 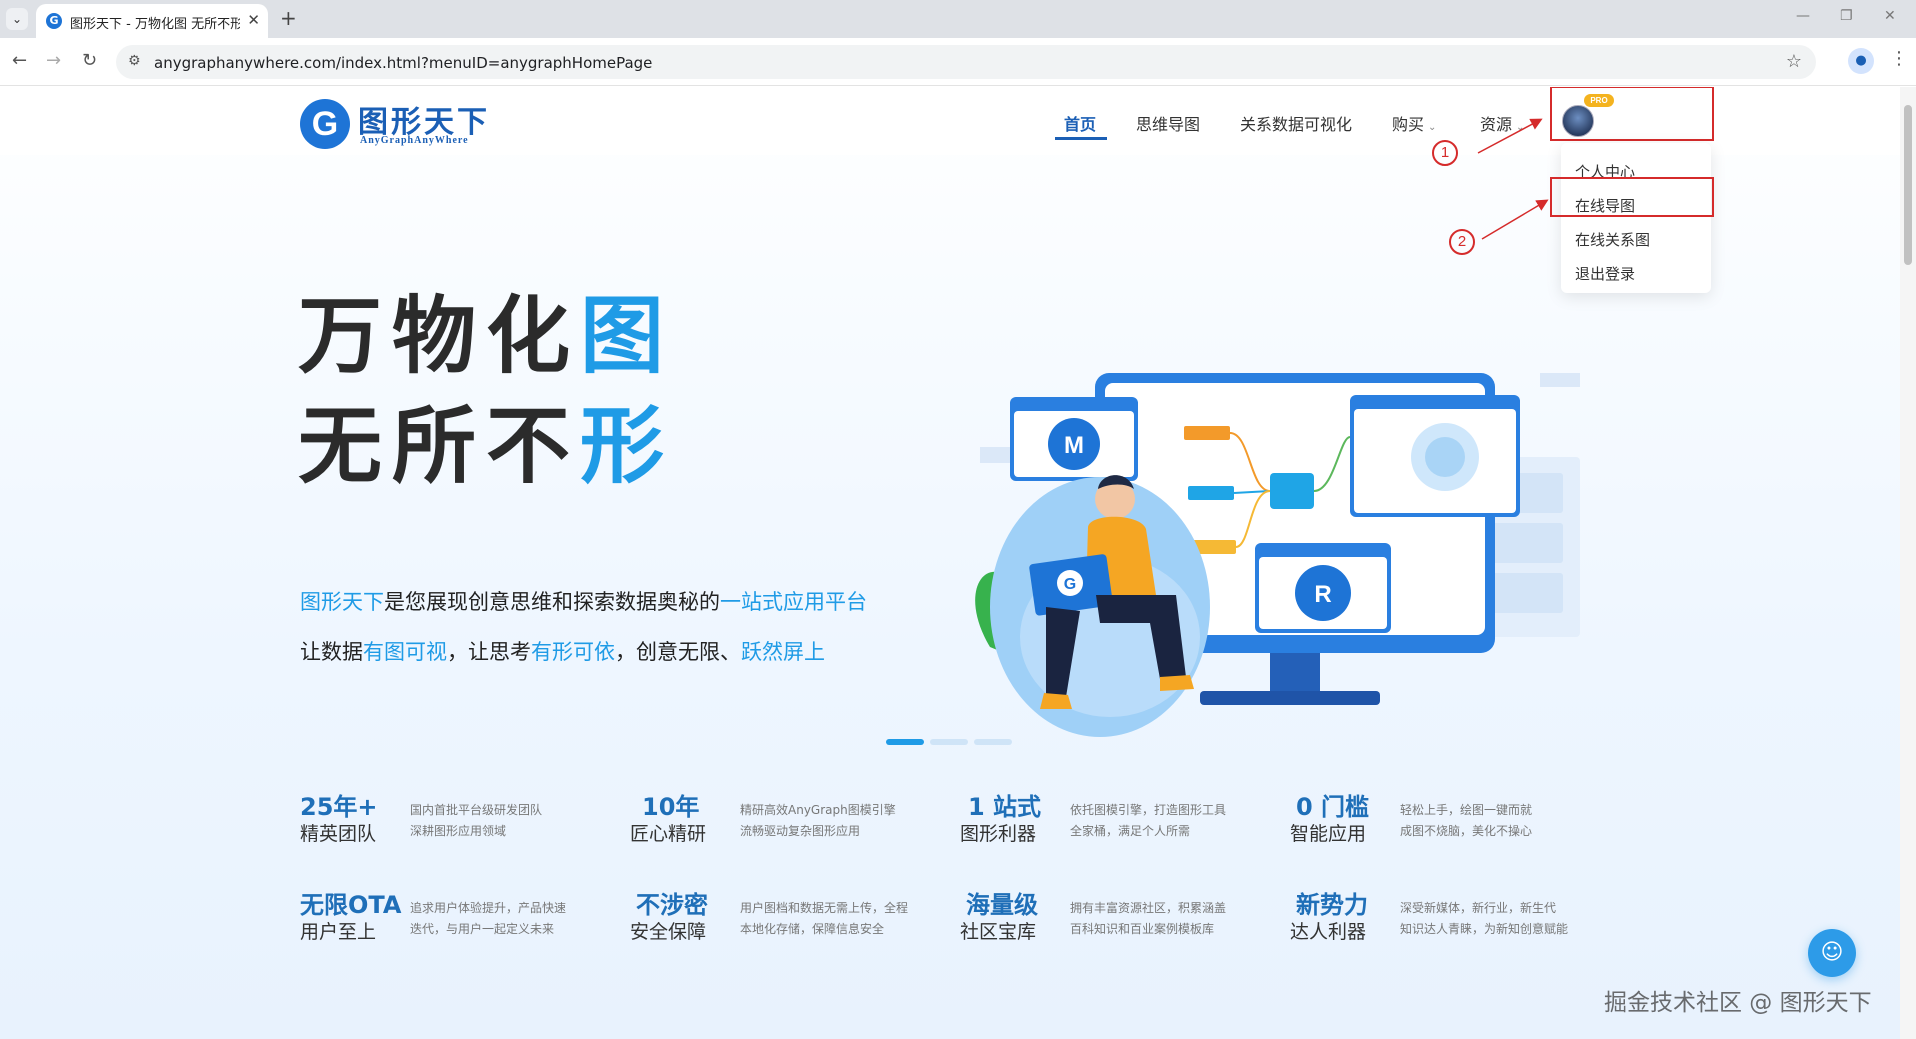 What do you see at coordinates (1462, 242) in the screenshot?
I see `annotation-marker-2: 2` at bounding box center [1462, 242].